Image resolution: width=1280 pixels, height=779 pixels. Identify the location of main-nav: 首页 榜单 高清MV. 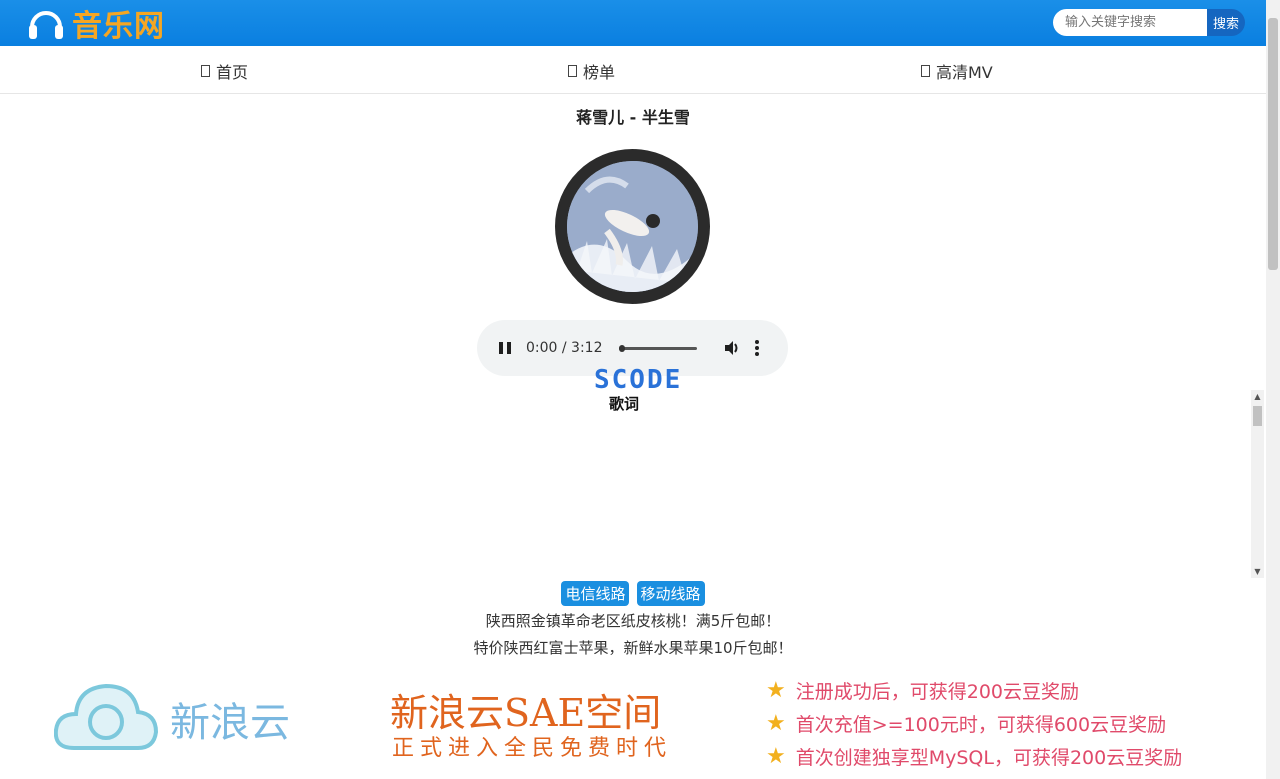
(633, 70).